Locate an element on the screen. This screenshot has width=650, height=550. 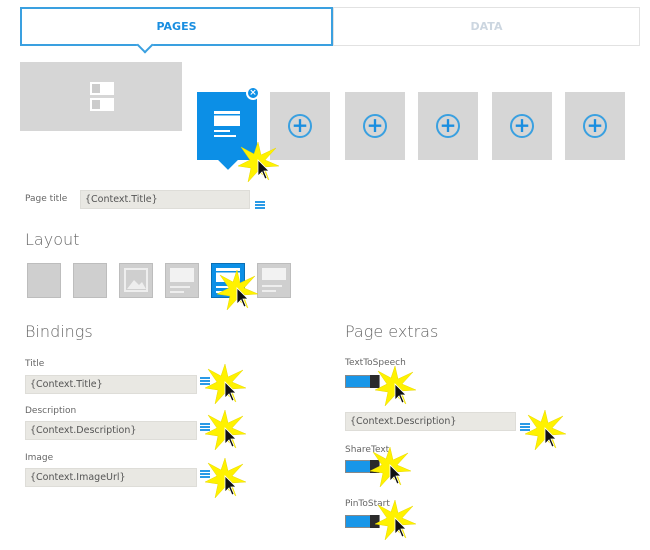
sharetext-toggle is located at coordinates (362, 466).